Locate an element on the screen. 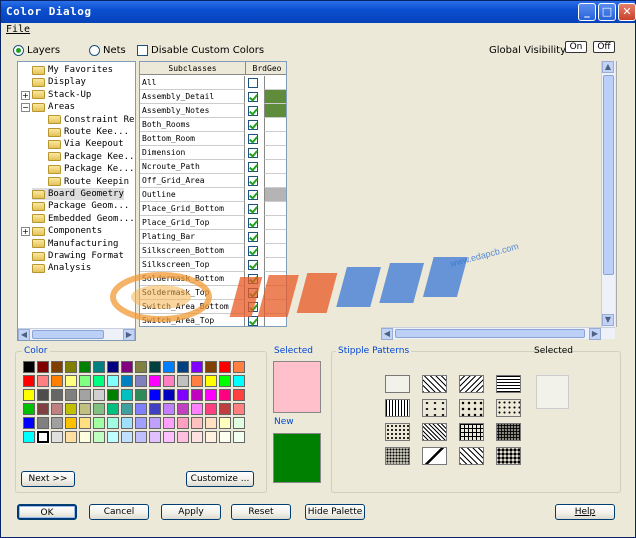  table-row: All is located at coordinates (213, 83).